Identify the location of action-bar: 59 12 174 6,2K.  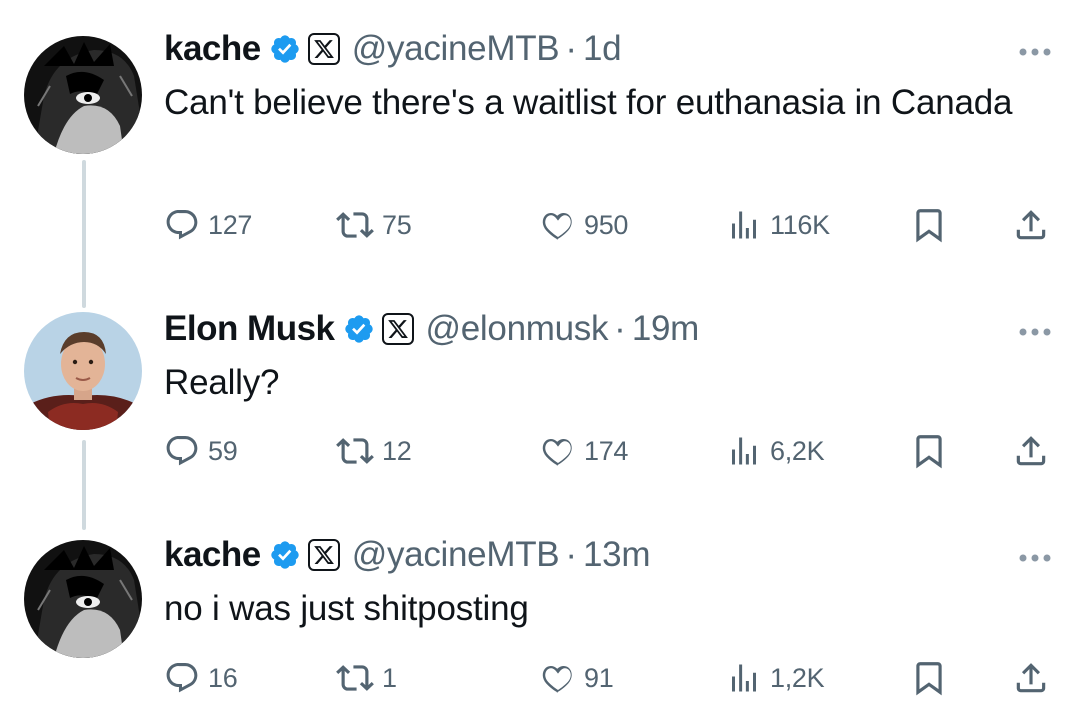
(609, 451).